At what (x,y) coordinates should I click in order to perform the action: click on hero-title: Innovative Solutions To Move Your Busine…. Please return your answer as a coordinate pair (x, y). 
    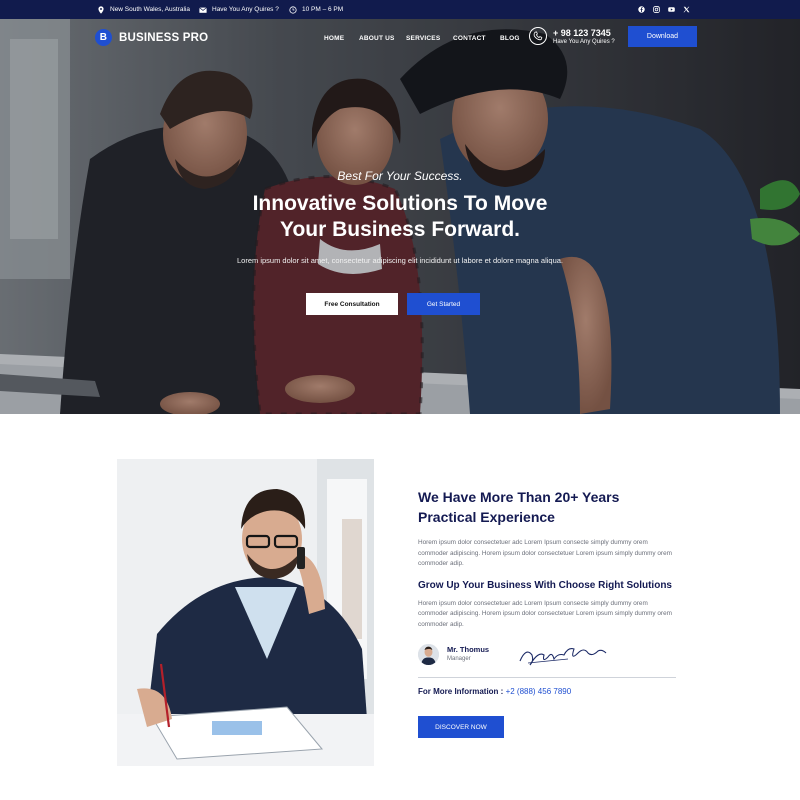
    Looking at the image, I should click on (400, 217).